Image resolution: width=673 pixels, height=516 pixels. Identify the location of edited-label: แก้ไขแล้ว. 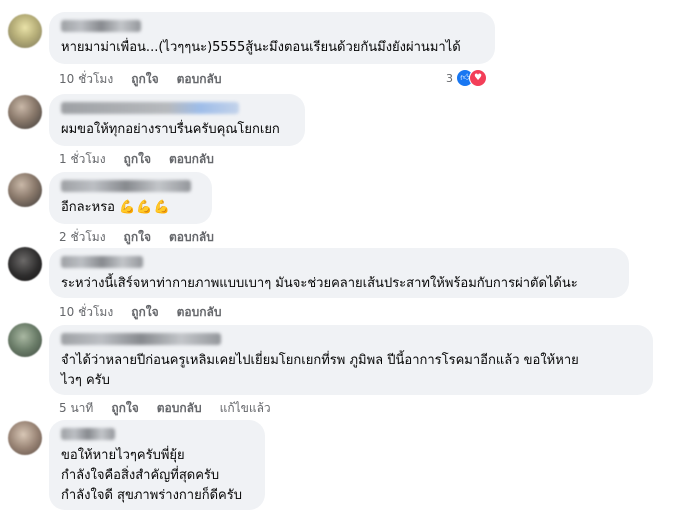
(245, 408).